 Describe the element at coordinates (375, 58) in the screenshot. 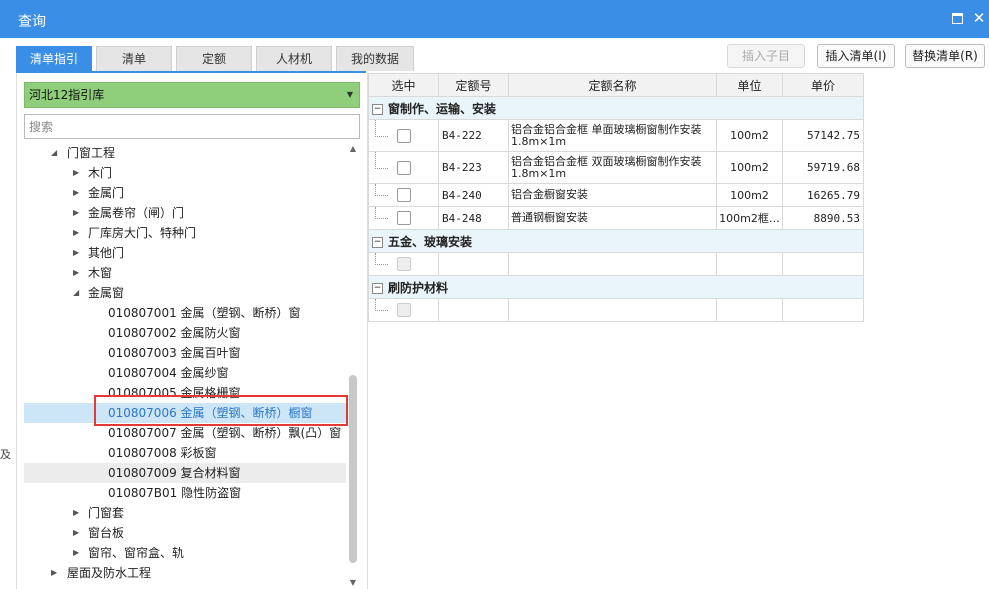

I see `tab-my-data: 我的数据` at that location.